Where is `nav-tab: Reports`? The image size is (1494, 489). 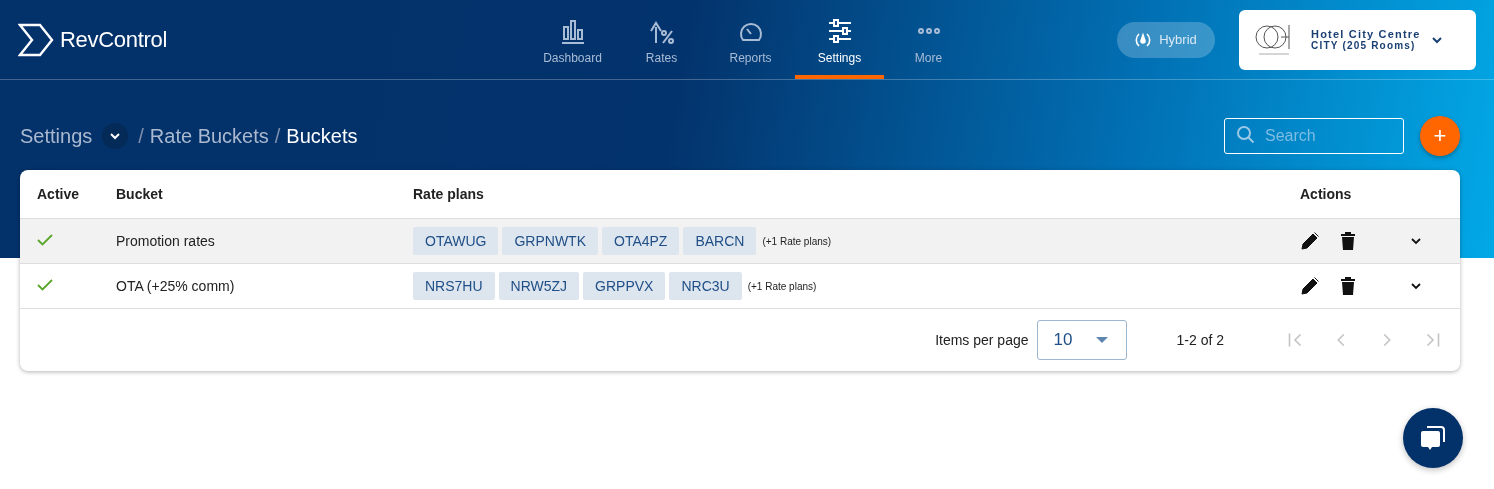
nav-tab: Reports is located at coordinates (750, 39).